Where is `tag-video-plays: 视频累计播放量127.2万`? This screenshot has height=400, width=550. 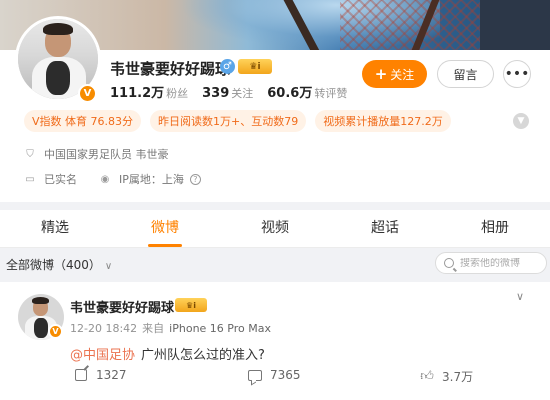 tag-video-plays: 视频累计播放量127.2万 is located at coordinates (383, 121).